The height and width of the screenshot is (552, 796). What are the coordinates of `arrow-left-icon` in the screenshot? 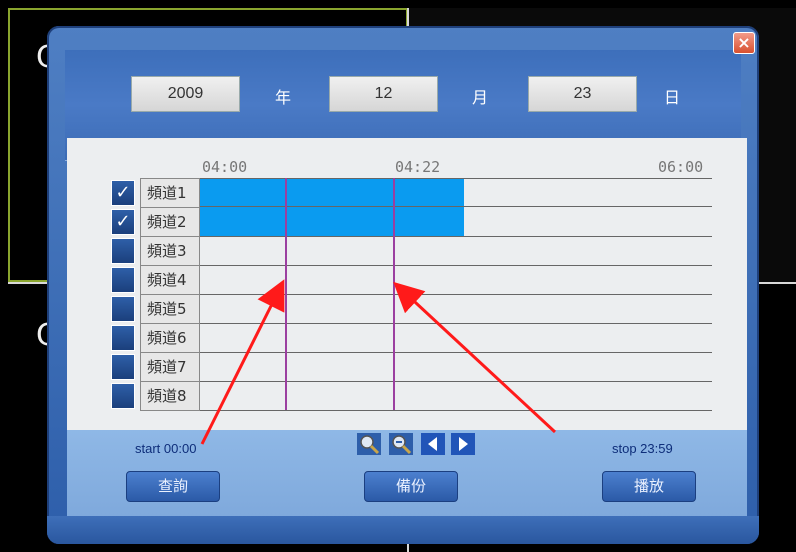 It's located at (433, 444).